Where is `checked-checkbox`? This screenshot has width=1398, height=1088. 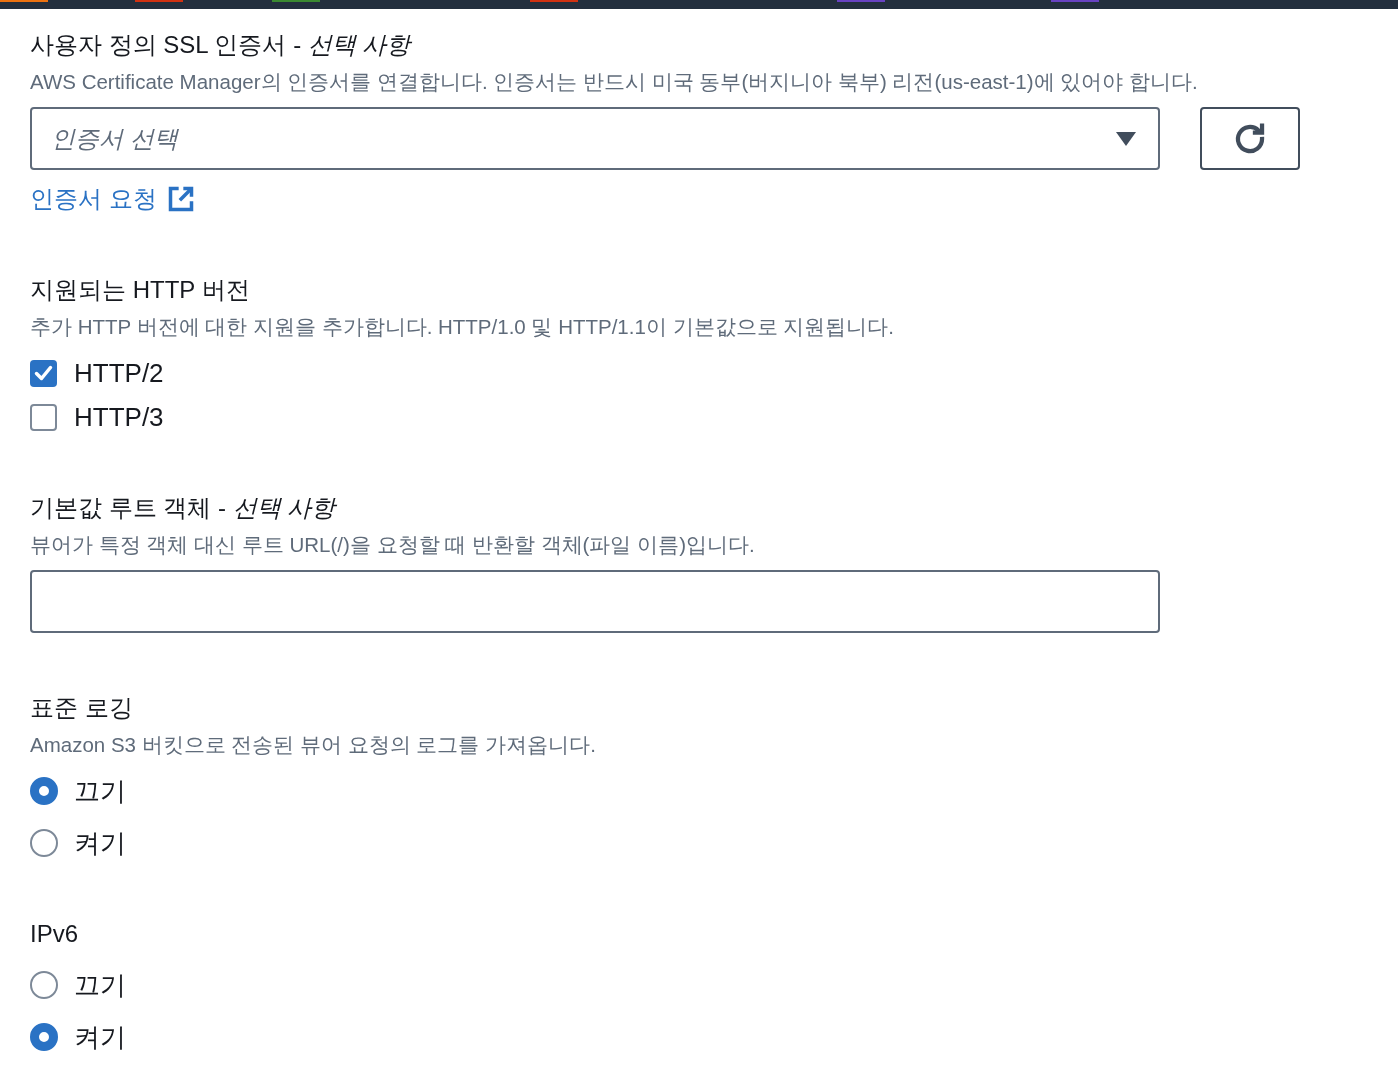
checked-checkbox is located at coordinates (43, 373).